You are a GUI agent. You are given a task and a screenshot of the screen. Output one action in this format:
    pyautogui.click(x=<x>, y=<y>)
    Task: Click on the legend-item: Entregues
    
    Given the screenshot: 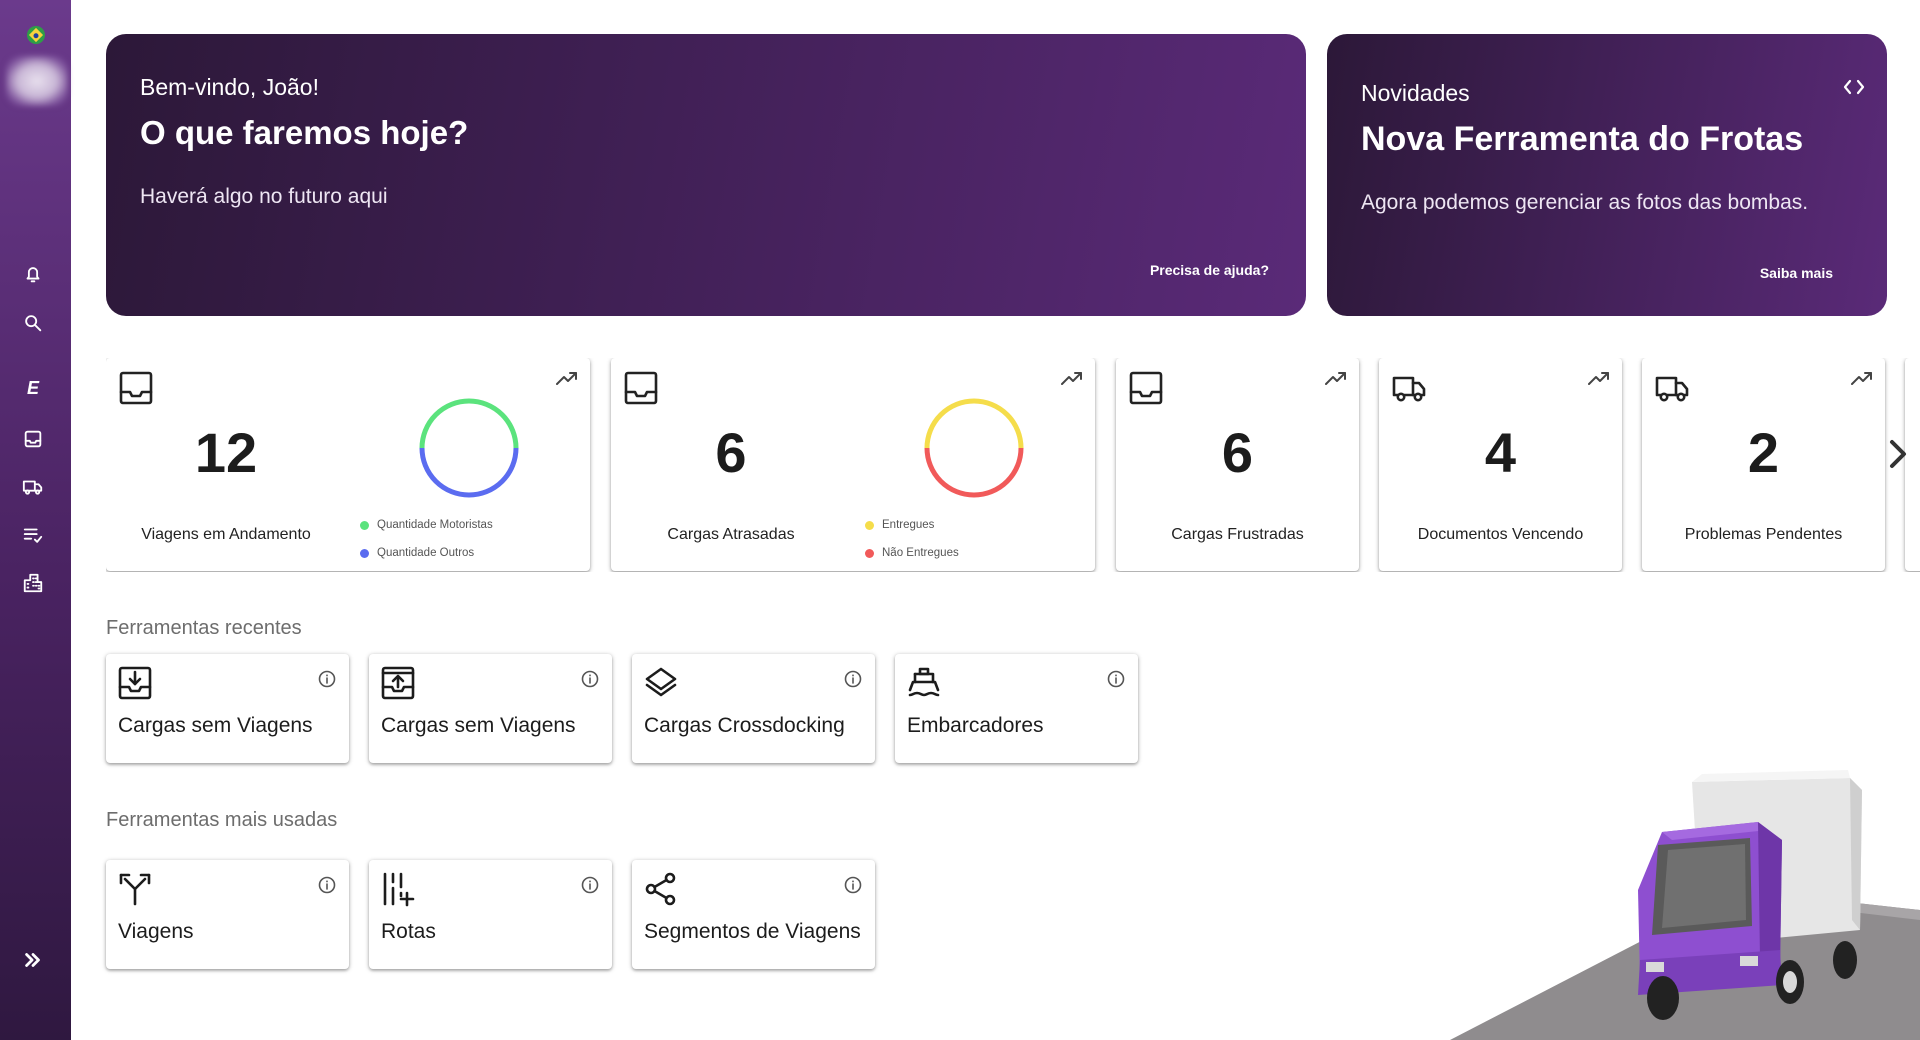 What is the action you would take?
    pyautogui.click(x=899, y=525)
    